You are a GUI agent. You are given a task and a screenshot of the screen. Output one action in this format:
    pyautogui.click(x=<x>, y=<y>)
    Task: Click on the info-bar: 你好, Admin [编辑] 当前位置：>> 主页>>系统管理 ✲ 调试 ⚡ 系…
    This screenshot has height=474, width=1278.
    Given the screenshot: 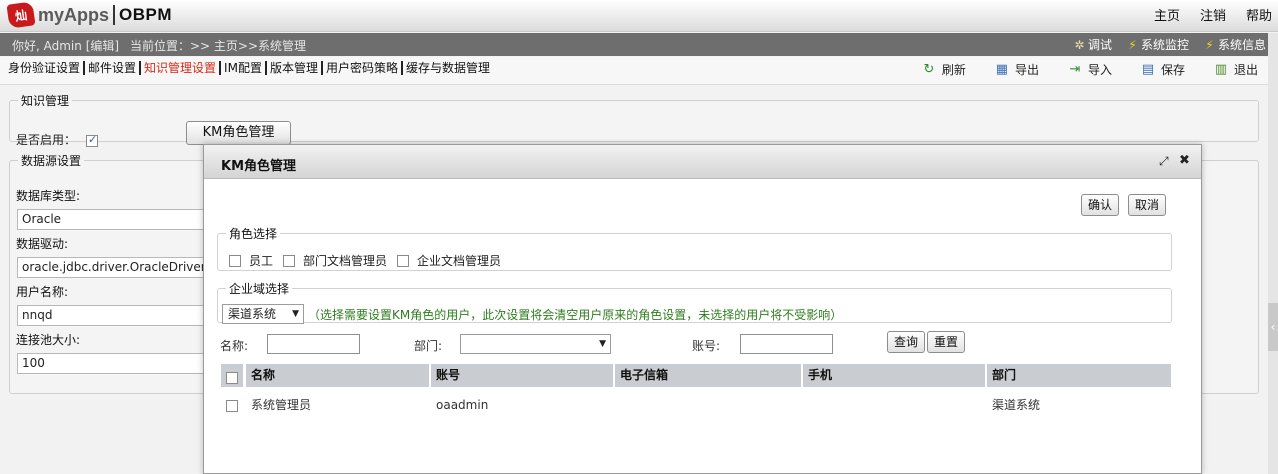 What is the action you would take?
    pyautogui.click(x=634, y=44)
    